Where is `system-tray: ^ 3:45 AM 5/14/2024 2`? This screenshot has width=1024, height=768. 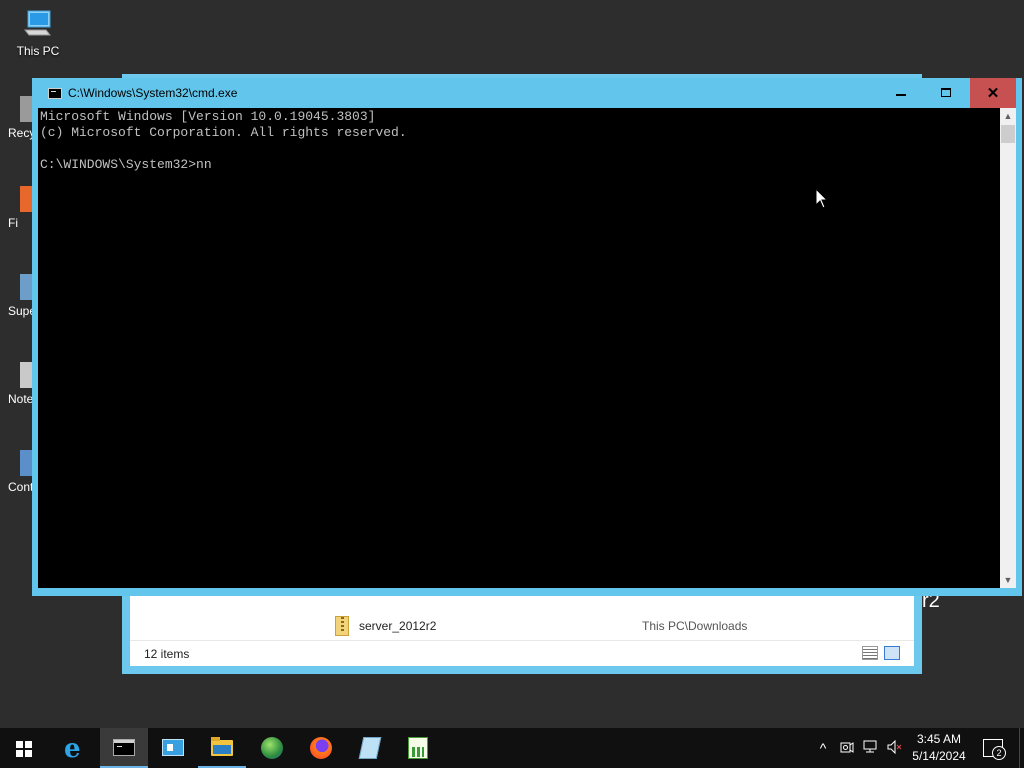 system-tray: ^ 3:45 AM 5/14/2024 2 is located at coordinates (512, 748).